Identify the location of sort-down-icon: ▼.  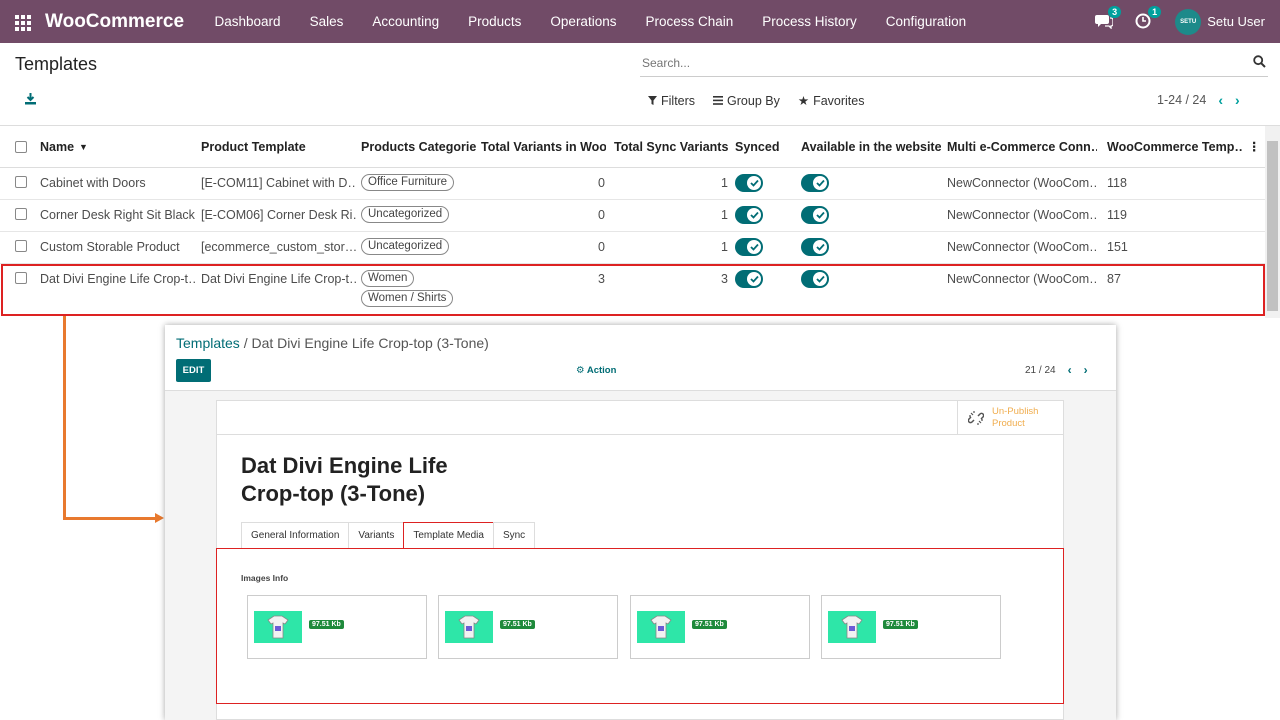
(83, 146).